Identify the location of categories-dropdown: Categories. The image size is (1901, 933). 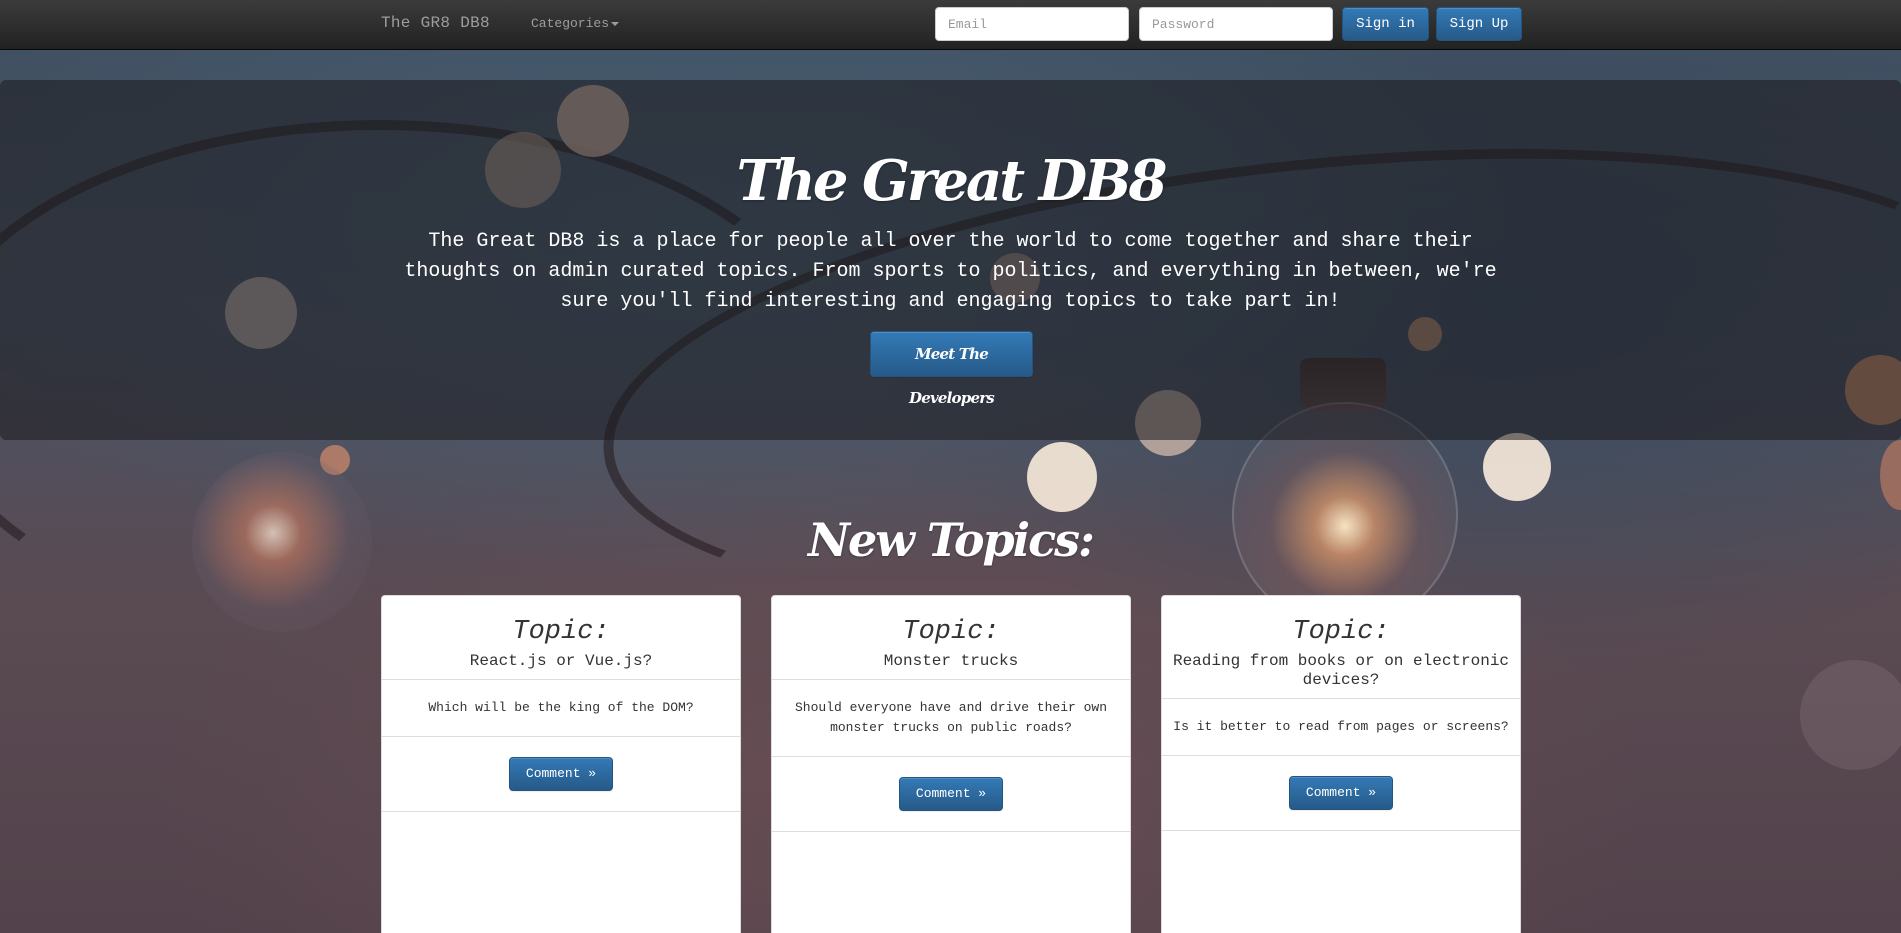
(575, 23).